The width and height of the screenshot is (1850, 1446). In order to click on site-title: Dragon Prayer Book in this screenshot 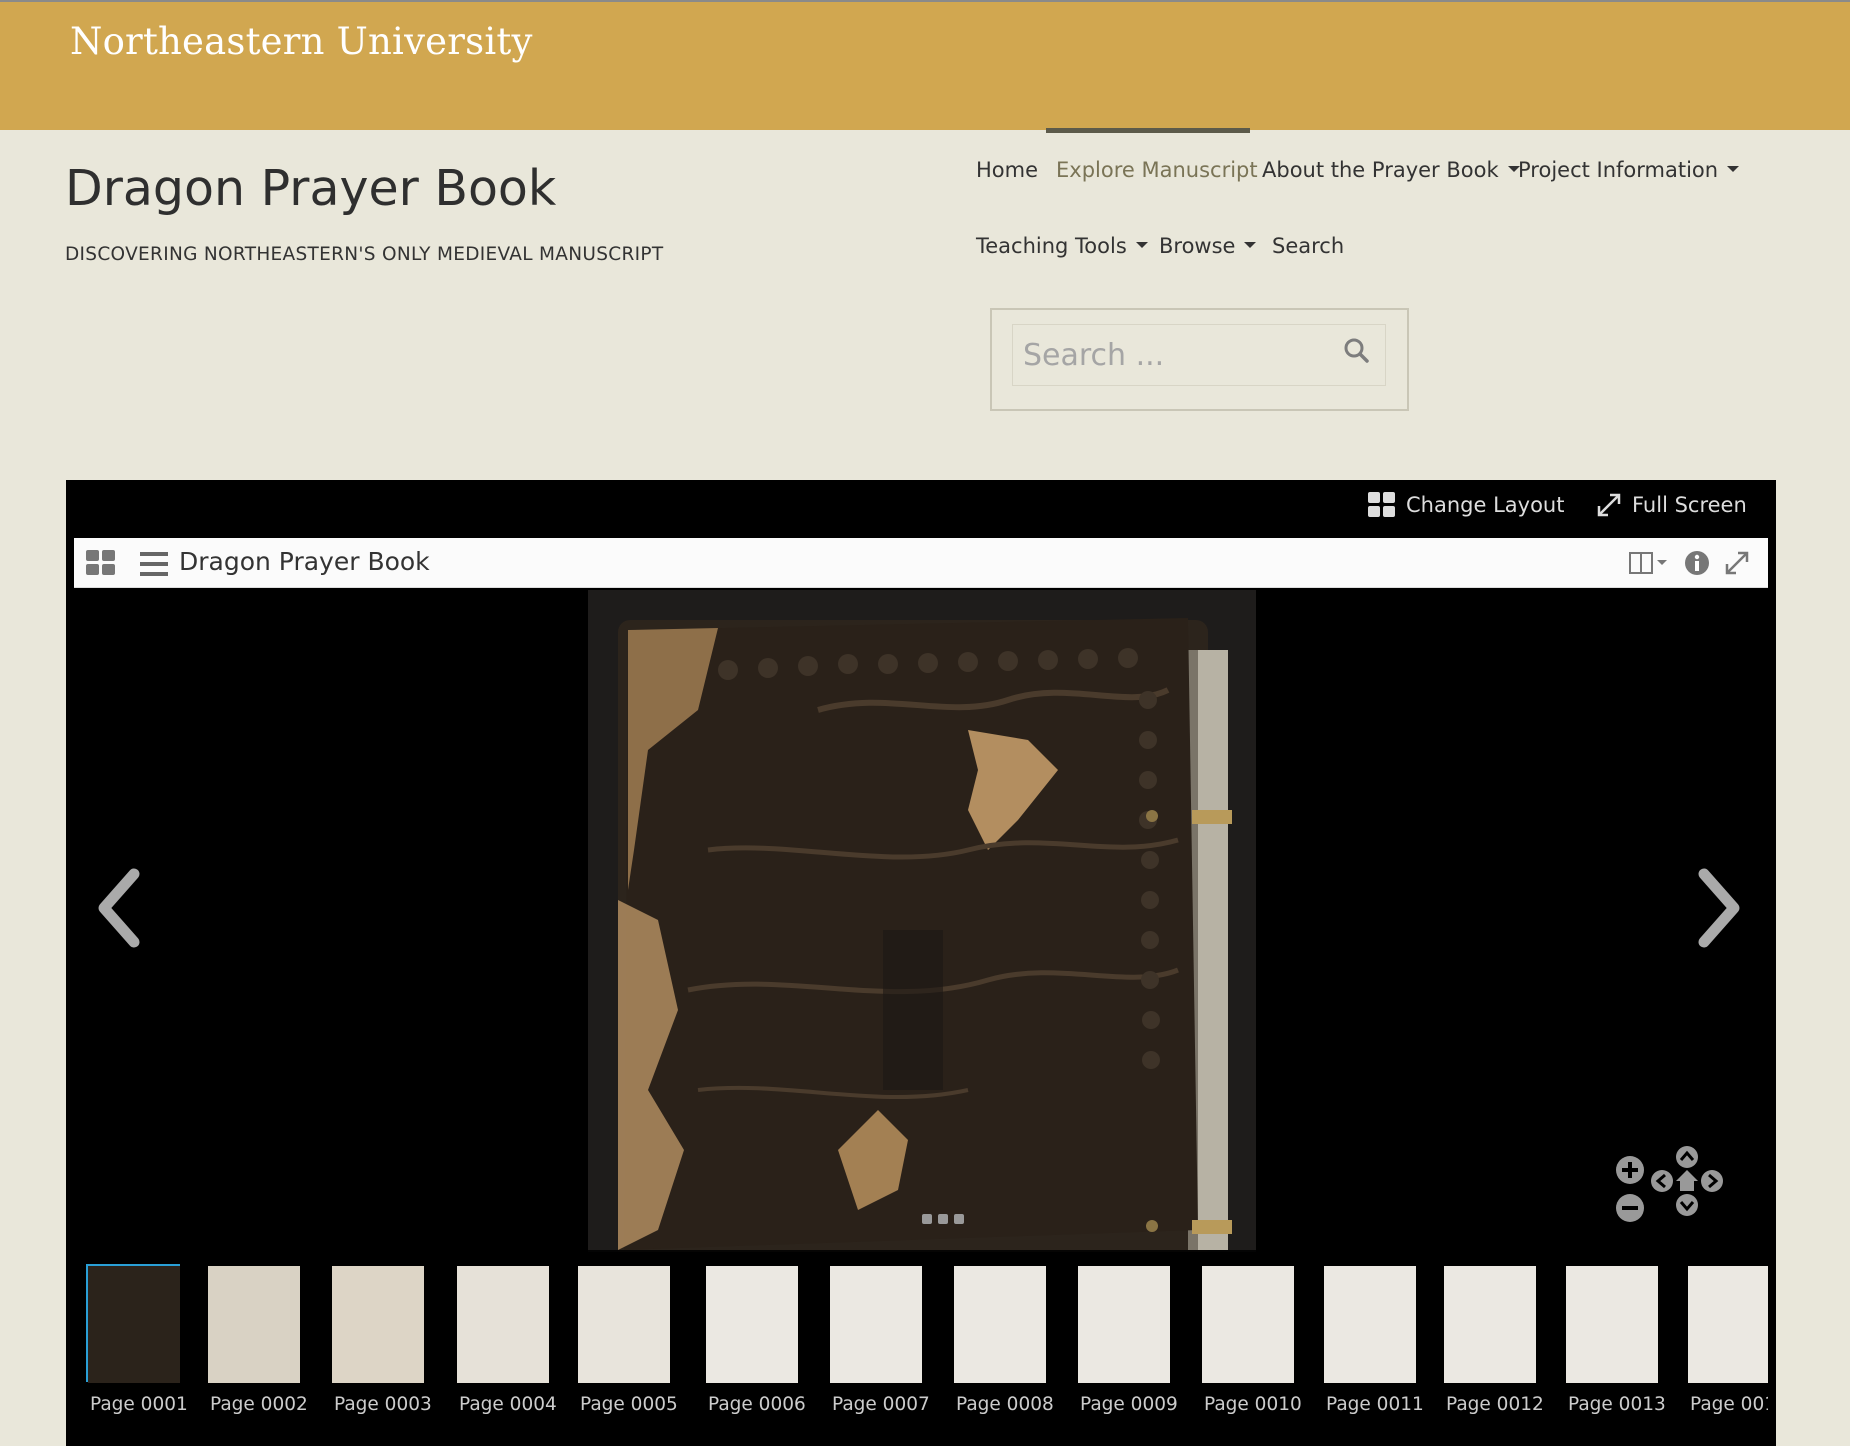, I will do `click(310, 188)`.